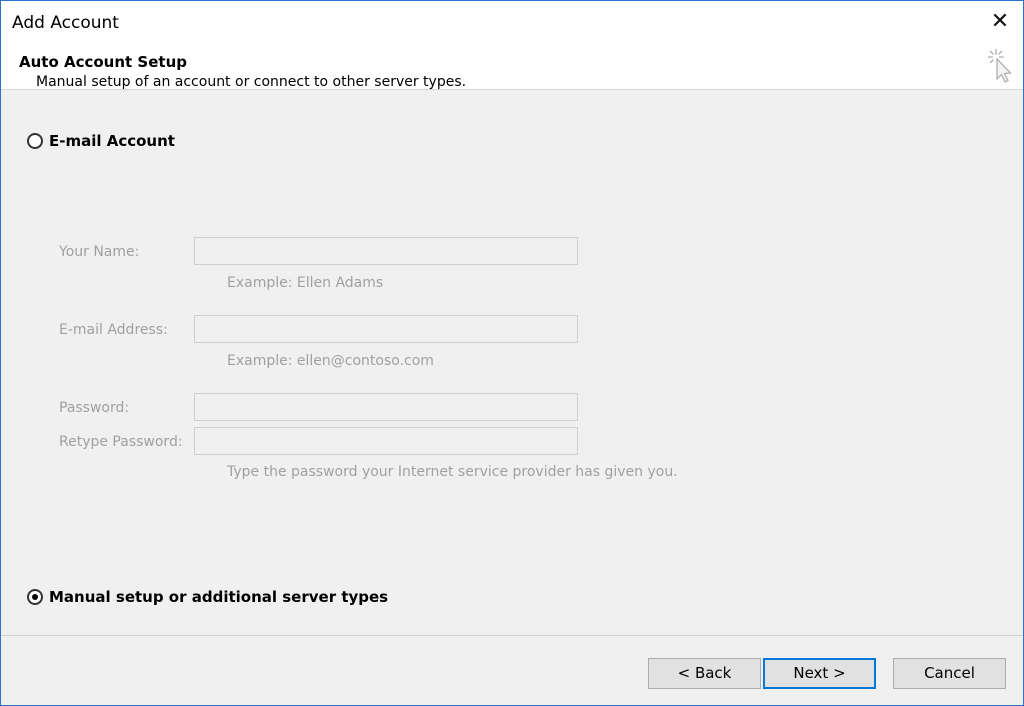 This screenshot has height=706, width=1024. What do you see at coordinates (512, 23) in the screenshot?
I see `title-bar: Add Account ✕` at bounding box center [512, 23].